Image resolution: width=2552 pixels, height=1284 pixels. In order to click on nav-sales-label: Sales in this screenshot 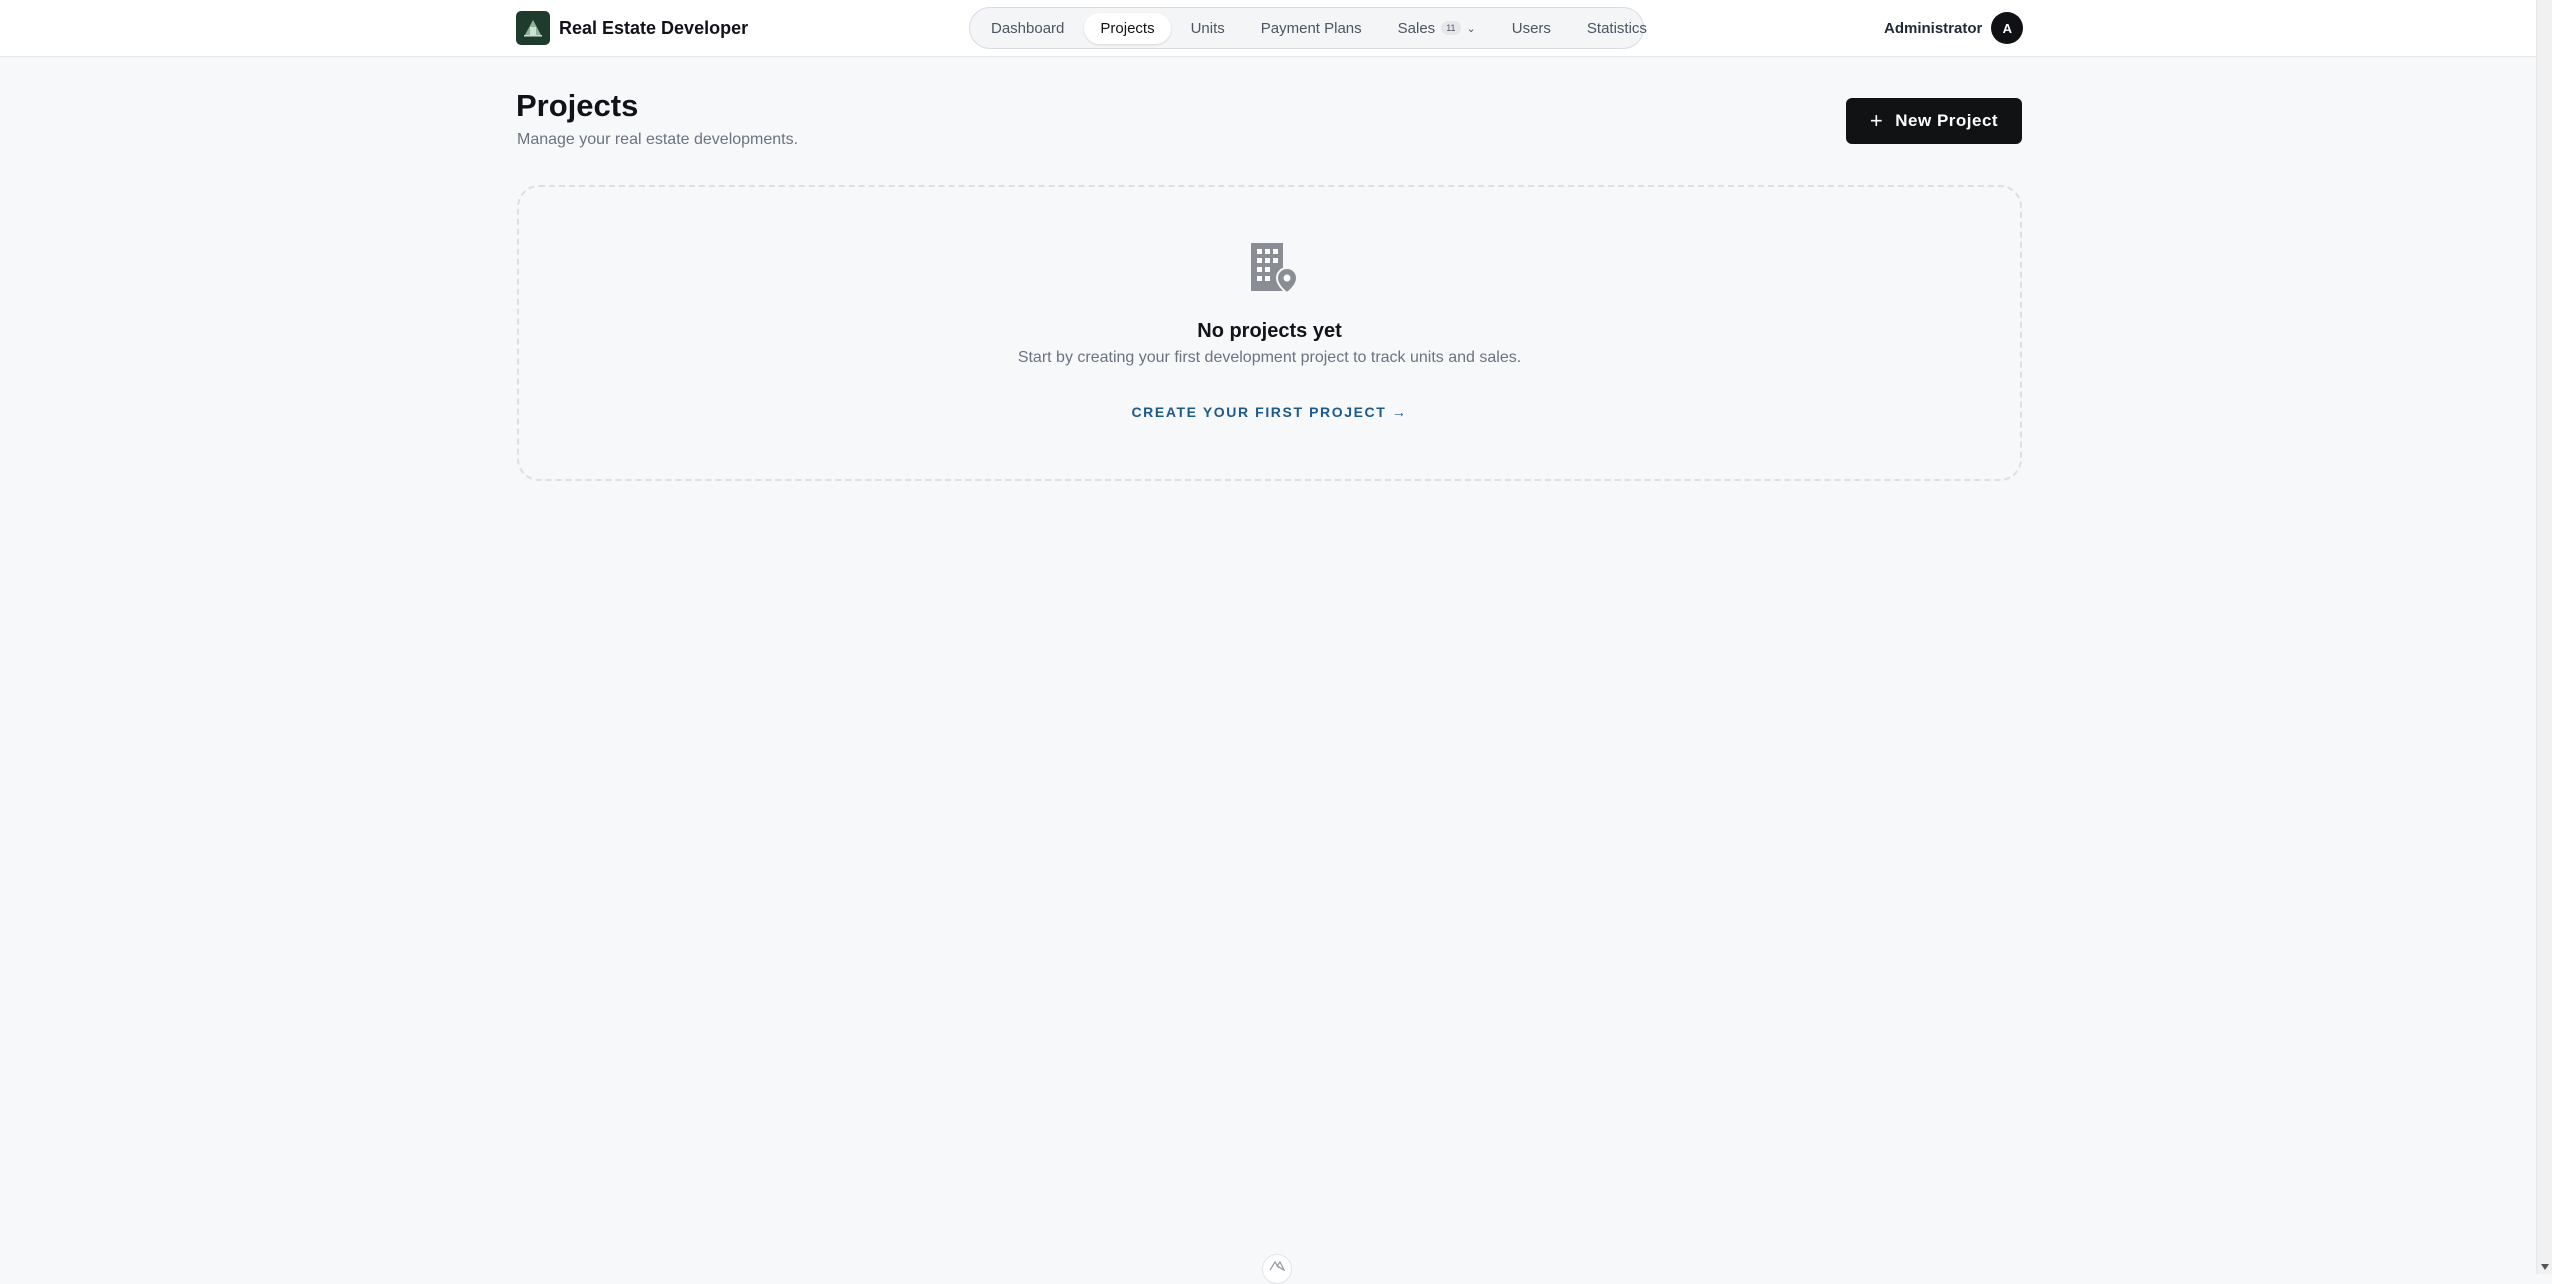, I will do `click(1416, 28)`.